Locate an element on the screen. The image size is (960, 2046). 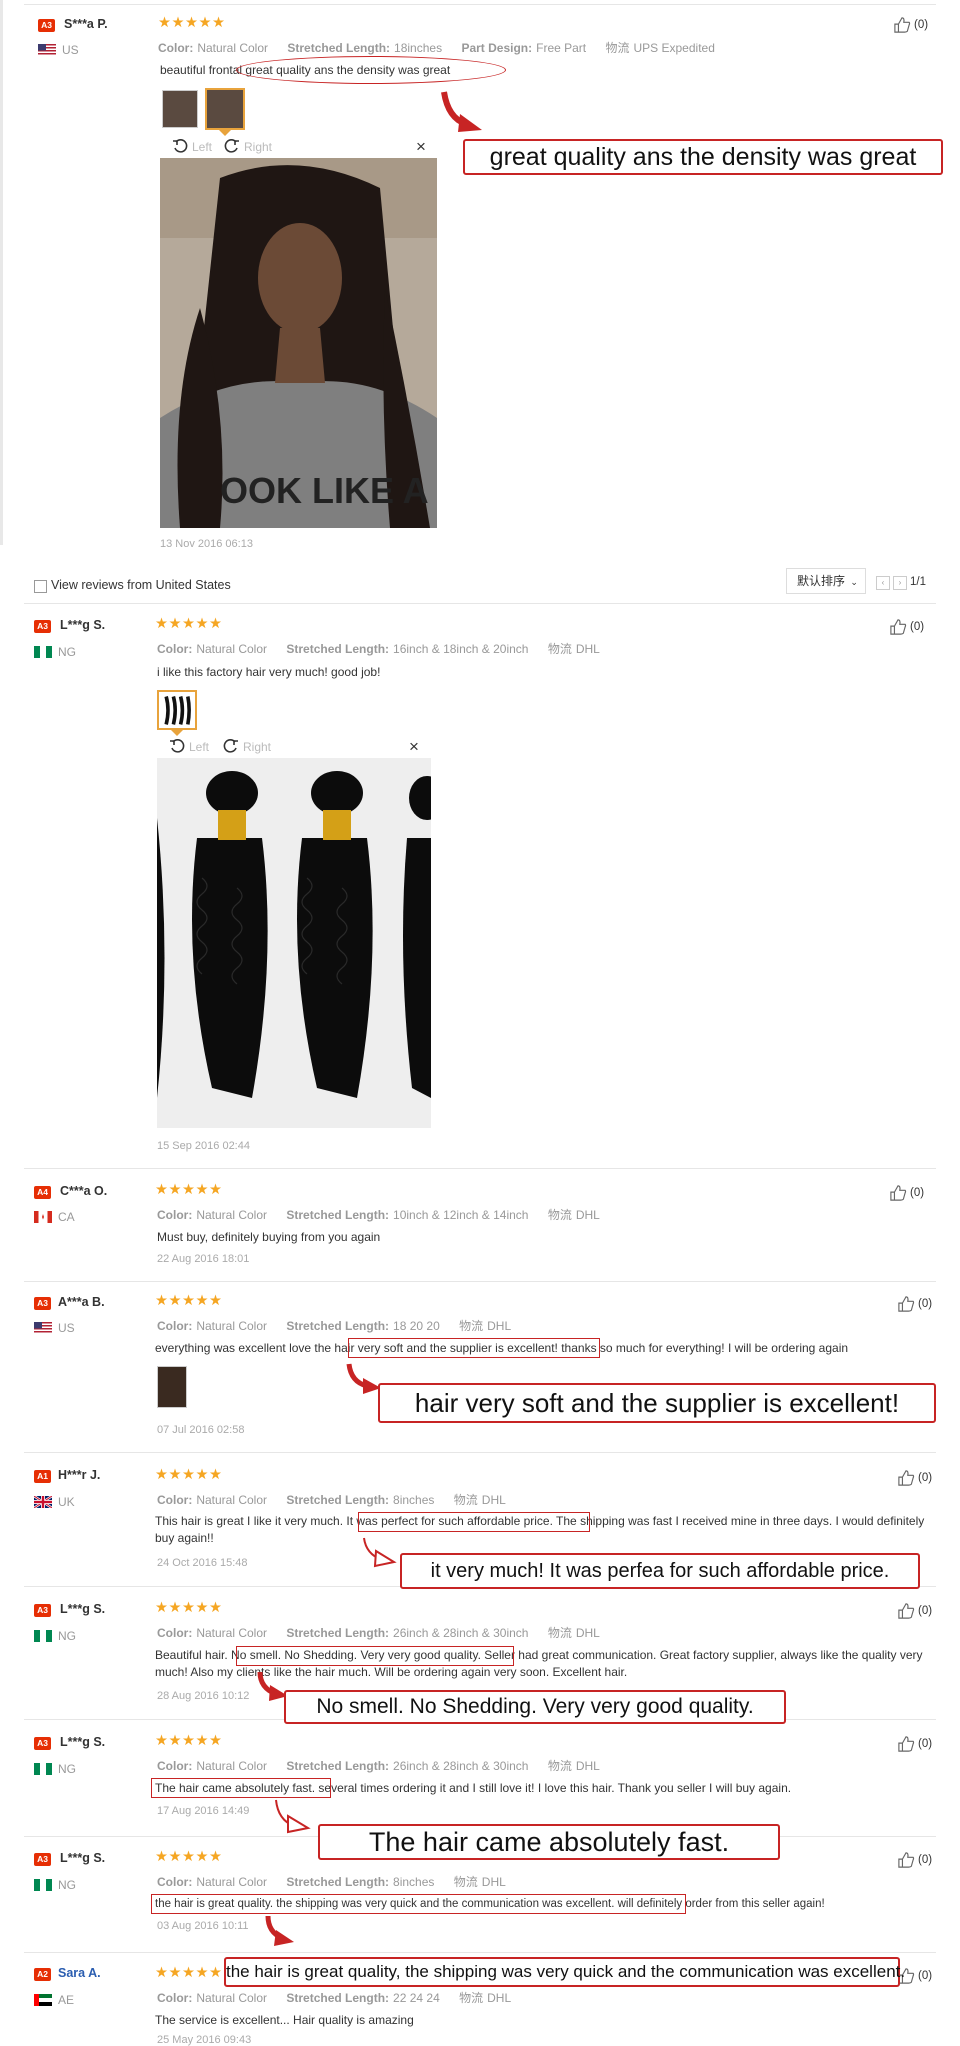
prev-page-button: ‹ is located at coordinates (883, 583).